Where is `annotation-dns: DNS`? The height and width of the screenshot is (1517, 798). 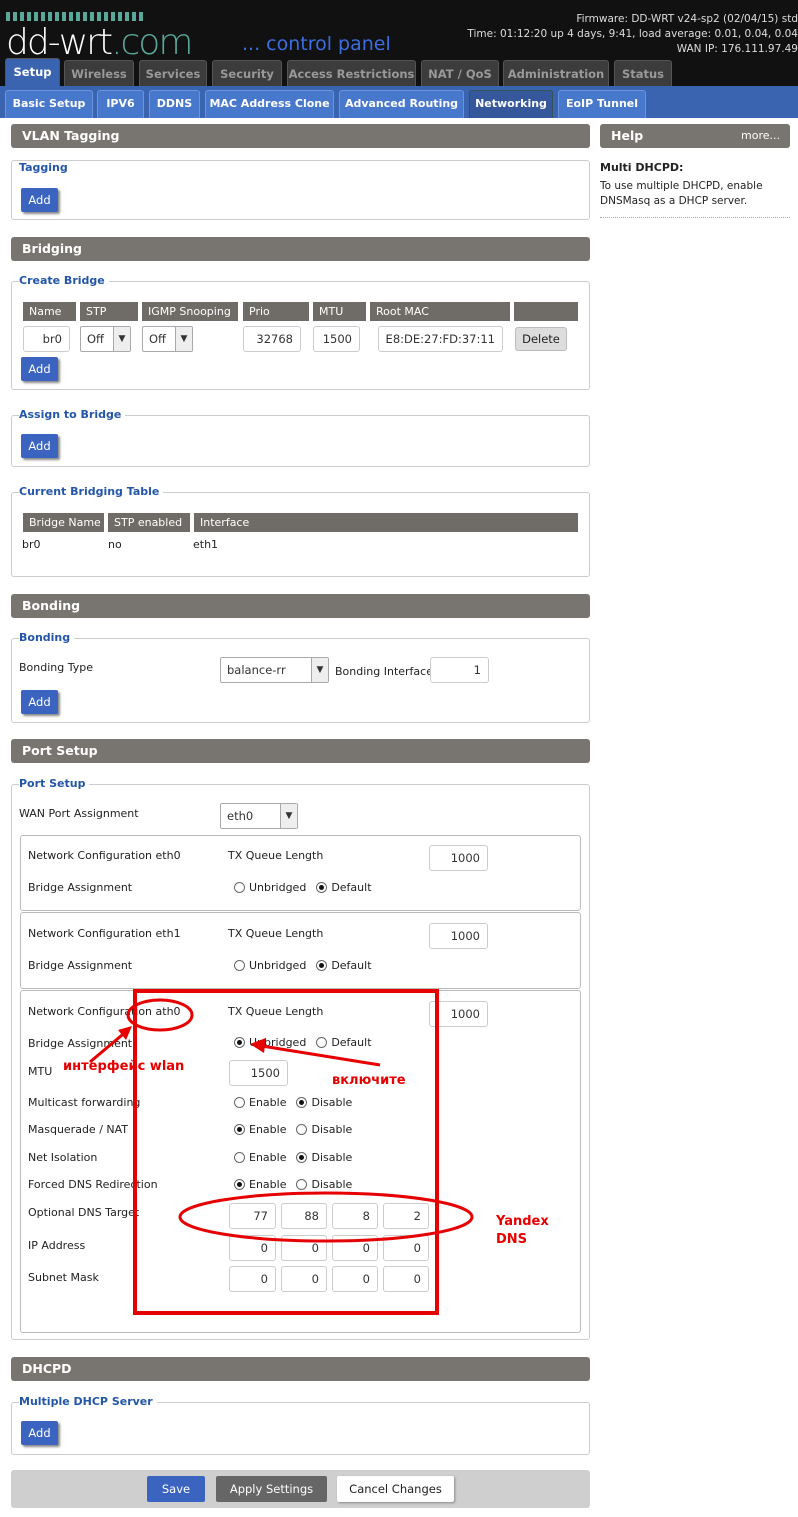 annotation-dns: DNS is located at coordinates (512, 1239).